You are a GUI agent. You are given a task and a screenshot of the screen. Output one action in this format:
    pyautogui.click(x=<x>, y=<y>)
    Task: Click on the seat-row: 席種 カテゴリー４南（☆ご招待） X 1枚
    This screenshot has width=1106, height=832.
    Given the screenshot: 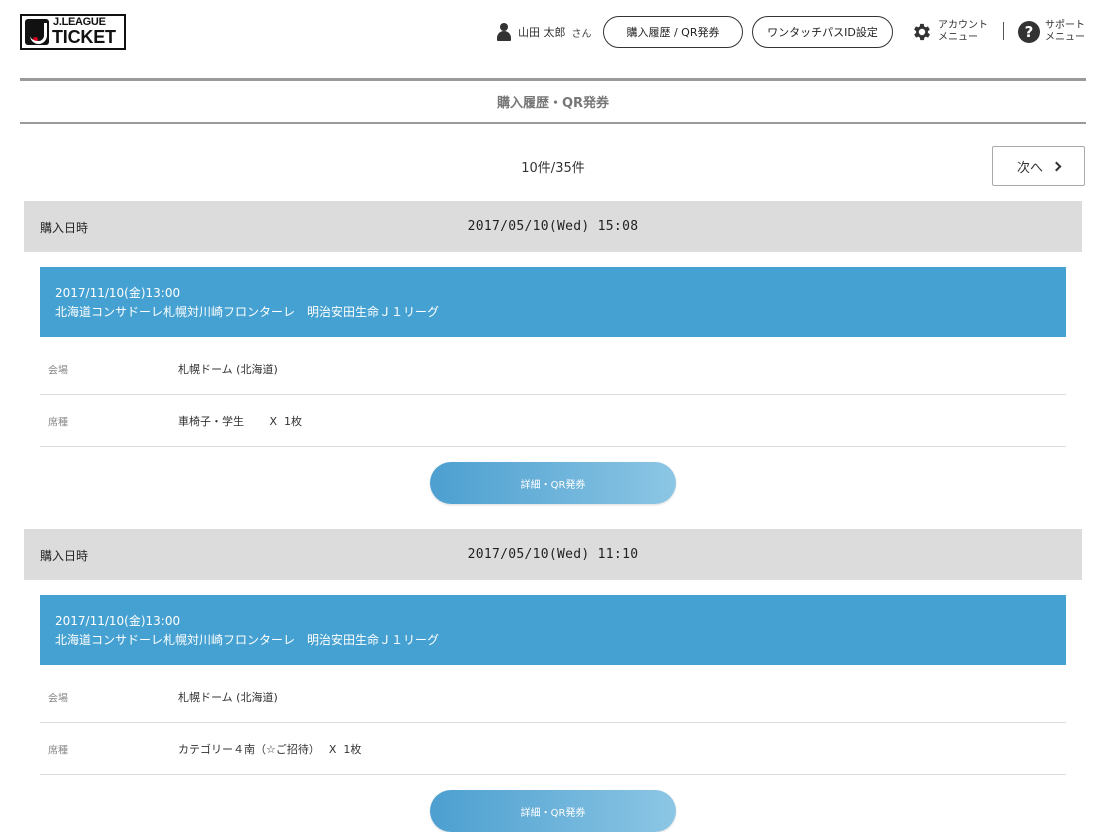 What is the action you would take?
    pyautogui.click(x=553, y=749)
    